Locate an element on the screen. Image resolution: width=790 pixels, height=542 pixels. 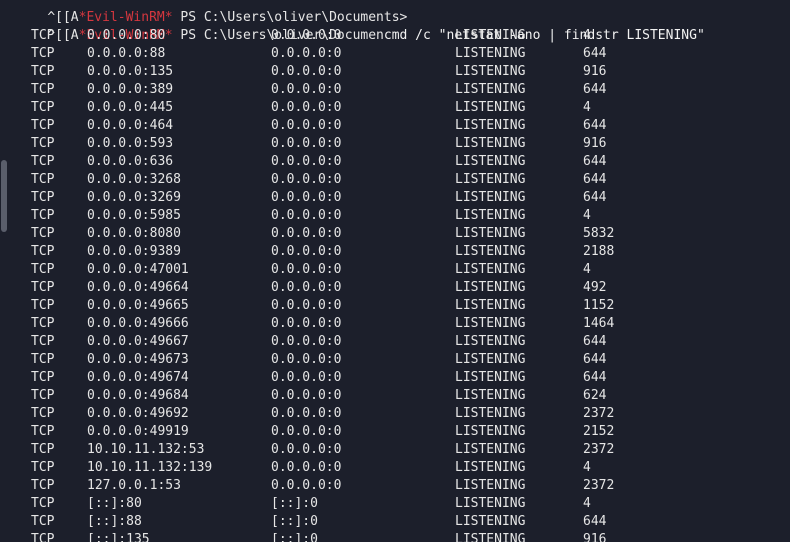
netstat-row: TCP 0.0.0.0:49666 0.0.0.0:0 LISTENING 1464 is located at coordinates (395, 324).